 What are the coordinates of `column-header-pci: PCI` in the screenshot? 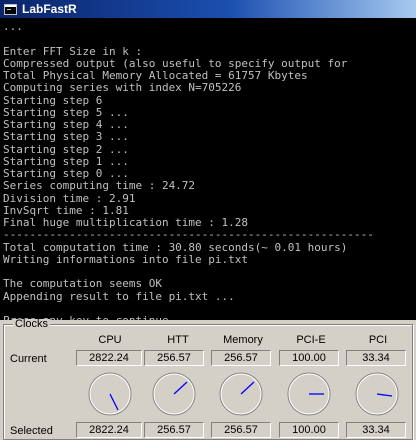 It's located at (378, 340).